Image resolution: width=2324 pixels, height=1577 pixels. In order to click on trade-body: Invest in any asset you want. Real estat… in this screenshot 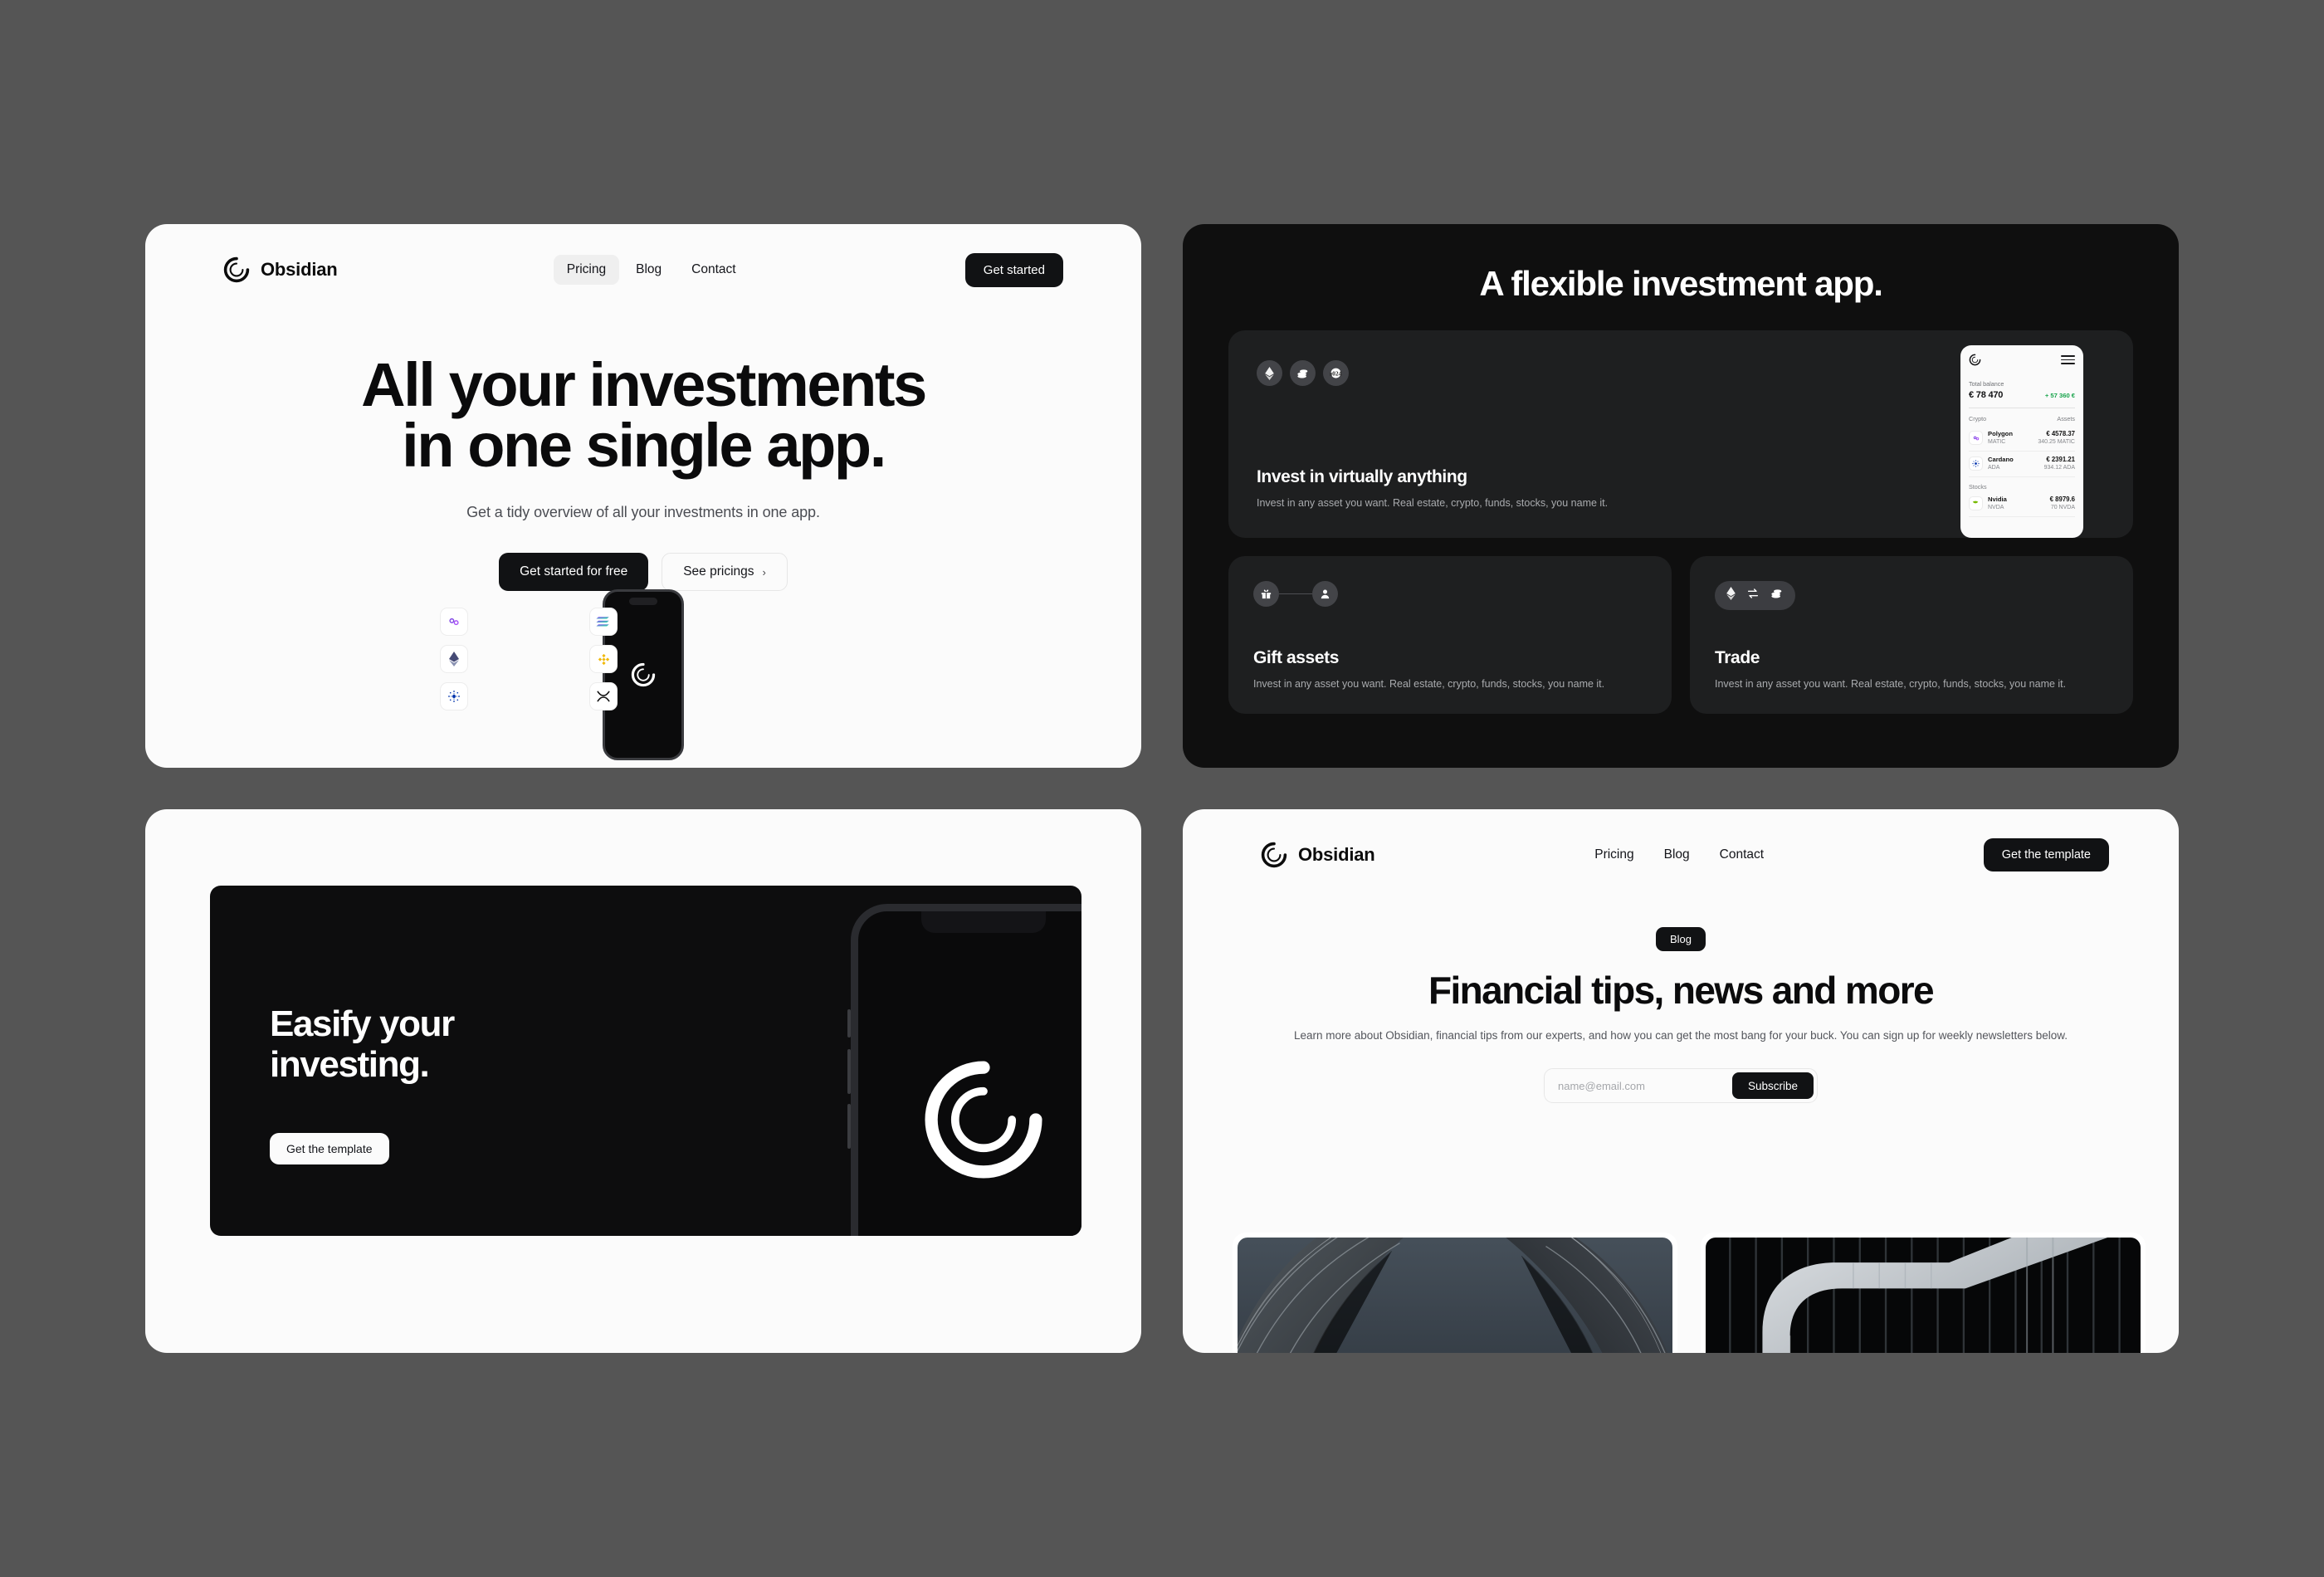, I will do `click(1891, 684)`.